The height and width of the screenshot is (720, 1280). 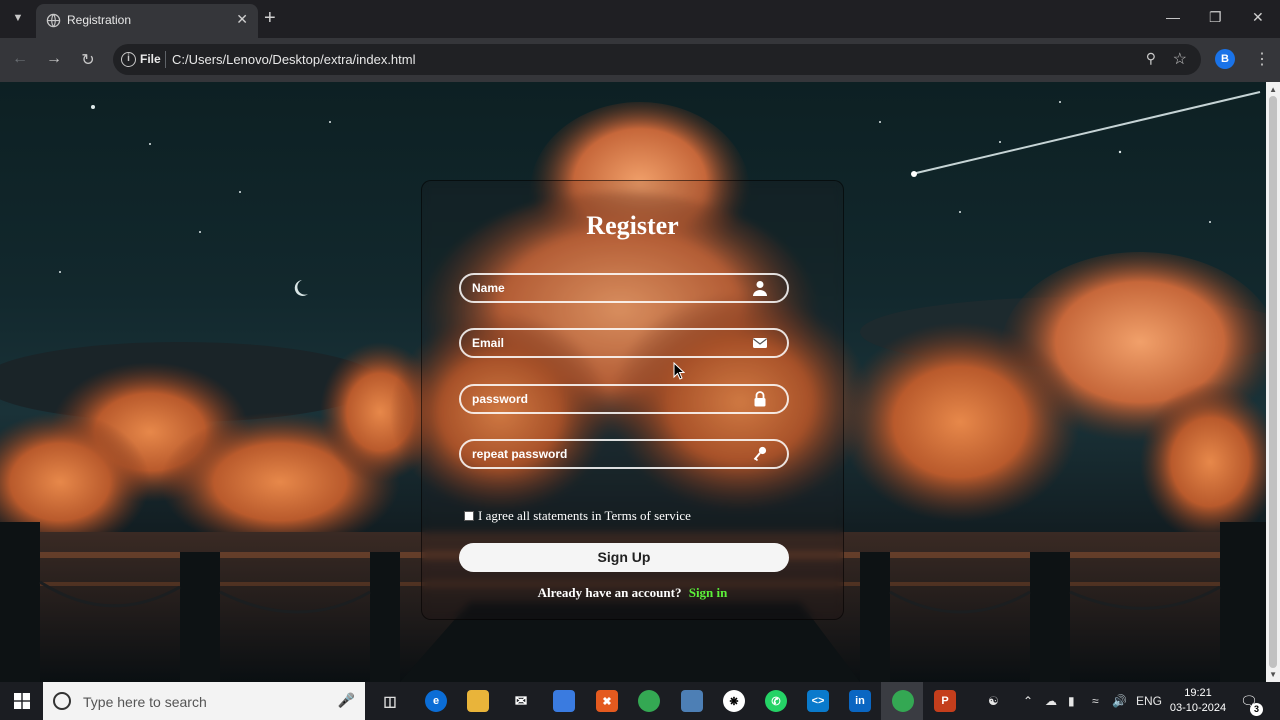 What do you see at coordinates (18, 18) in the screenshot?
I see `tab-search-chevron-icon: ▼` at bounding box center [18, 18].